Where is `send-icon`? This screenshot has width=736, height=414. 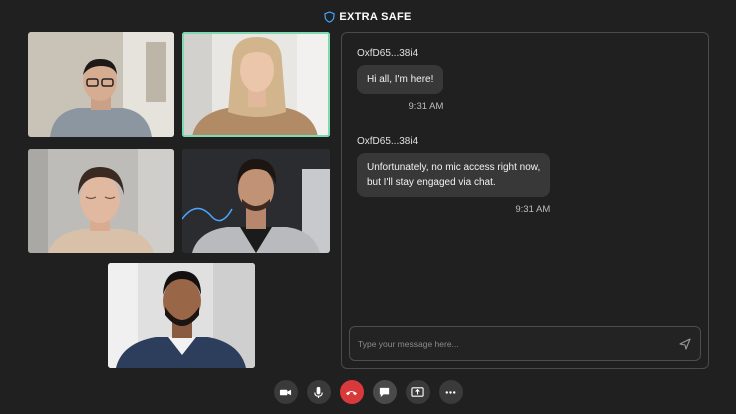
send-icon is located at coordinates (685, 344).